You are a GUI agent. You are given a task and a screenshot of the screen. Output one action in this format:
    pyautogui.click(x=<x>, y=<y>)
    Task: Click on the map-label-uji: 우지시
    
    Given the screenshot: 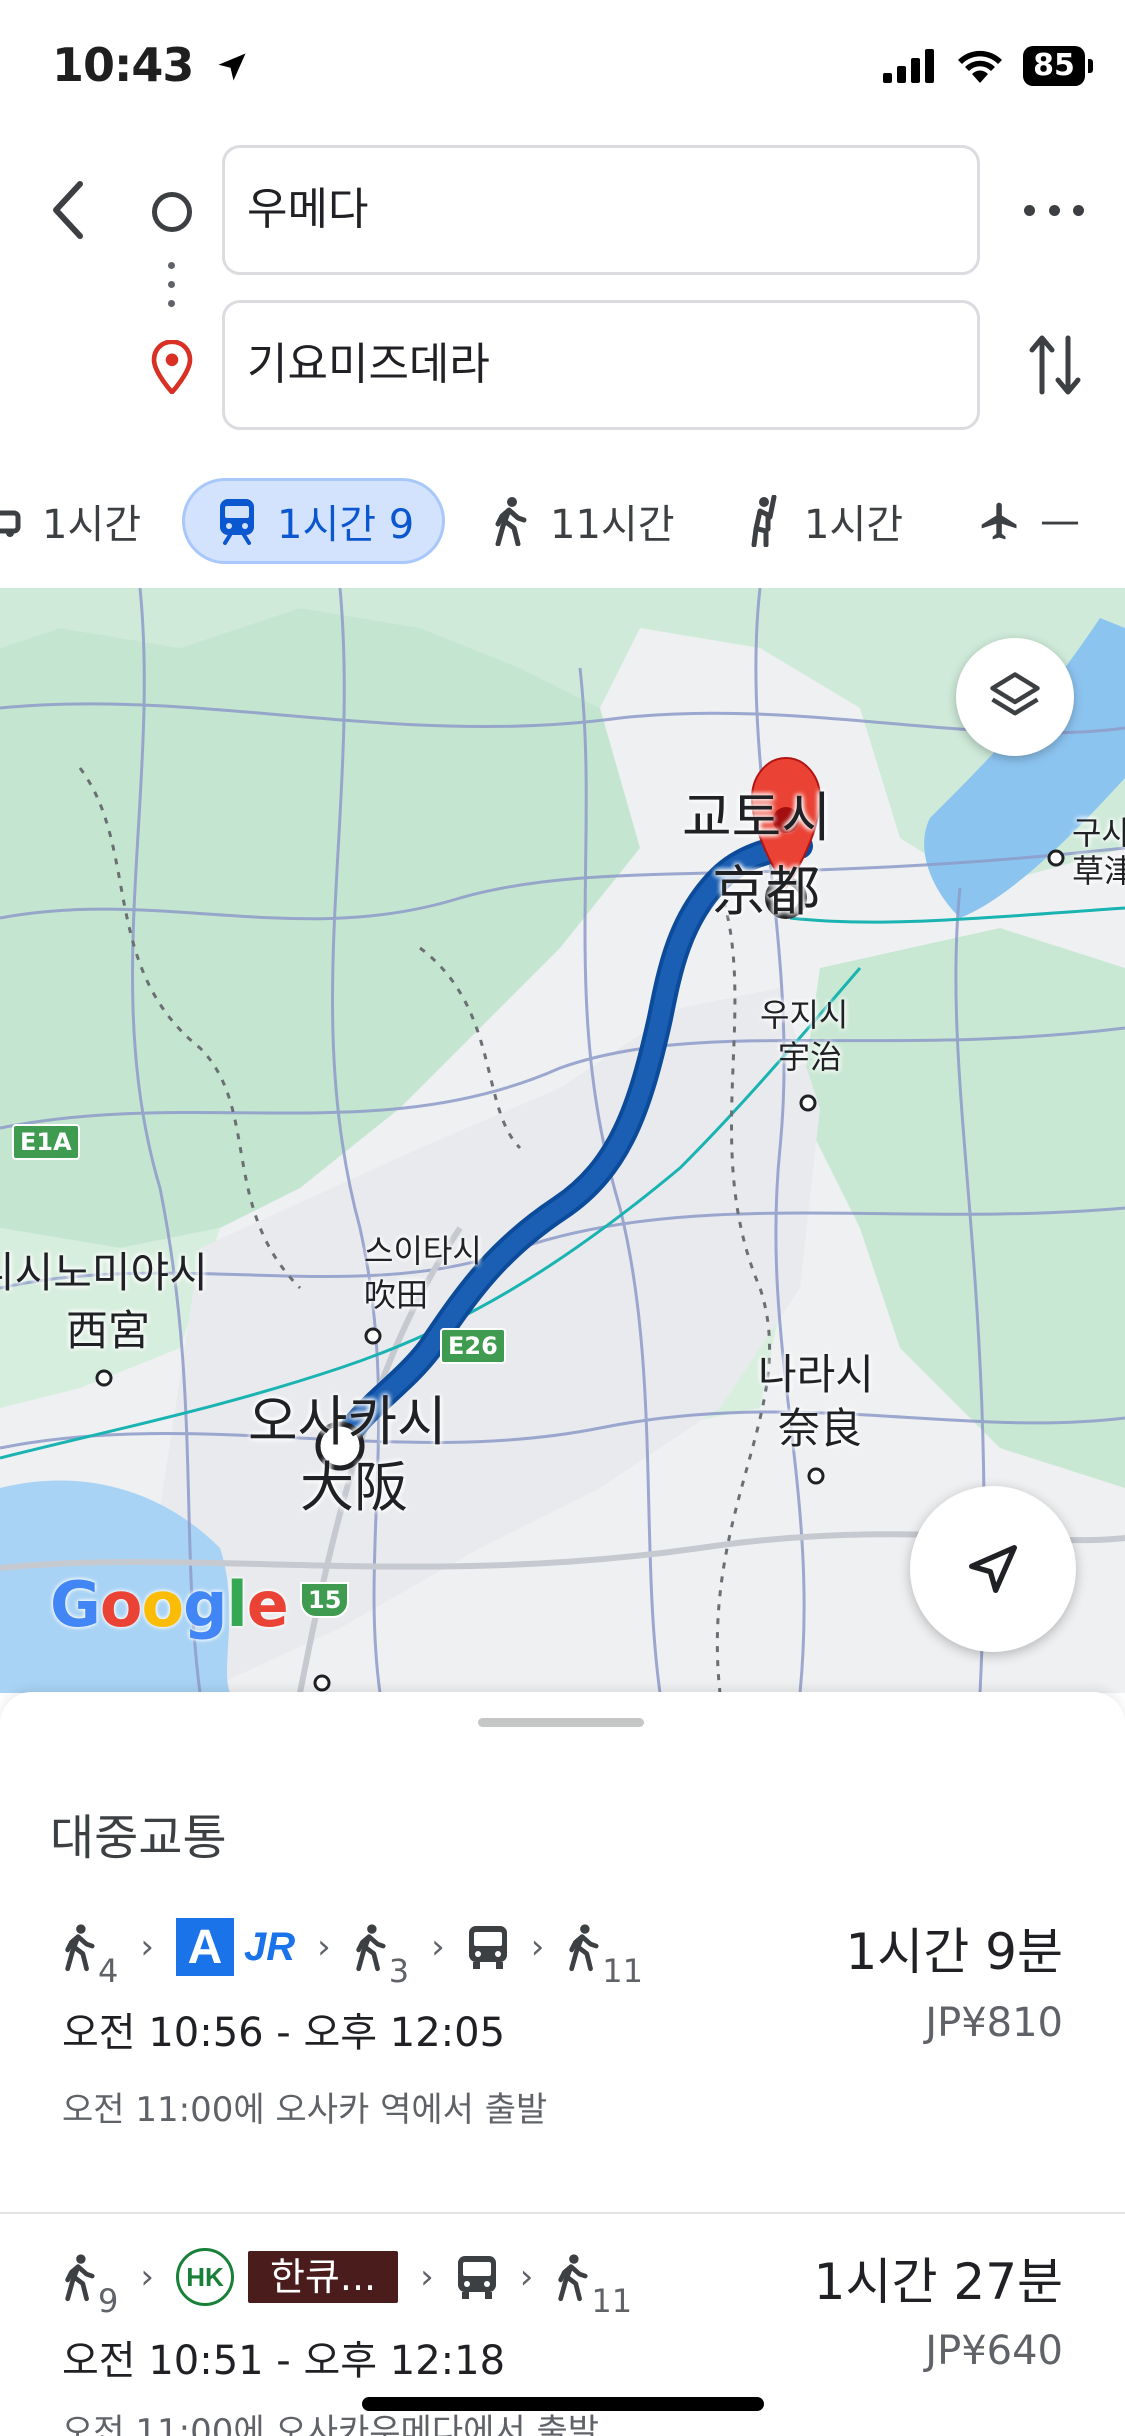 What is the action you would take?
    pyautogui.click(x=804, y=1015)
    